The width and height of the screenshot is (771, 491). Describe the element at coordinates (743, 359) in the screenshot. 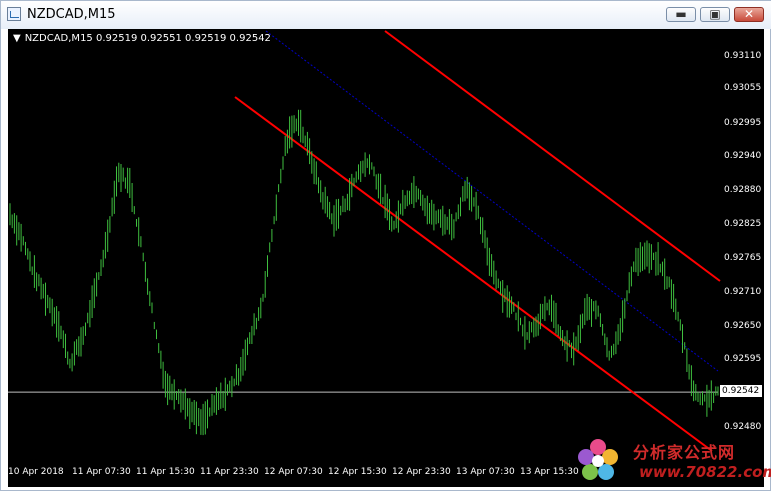

I see `y-tick-label: 0.92595` at that location.